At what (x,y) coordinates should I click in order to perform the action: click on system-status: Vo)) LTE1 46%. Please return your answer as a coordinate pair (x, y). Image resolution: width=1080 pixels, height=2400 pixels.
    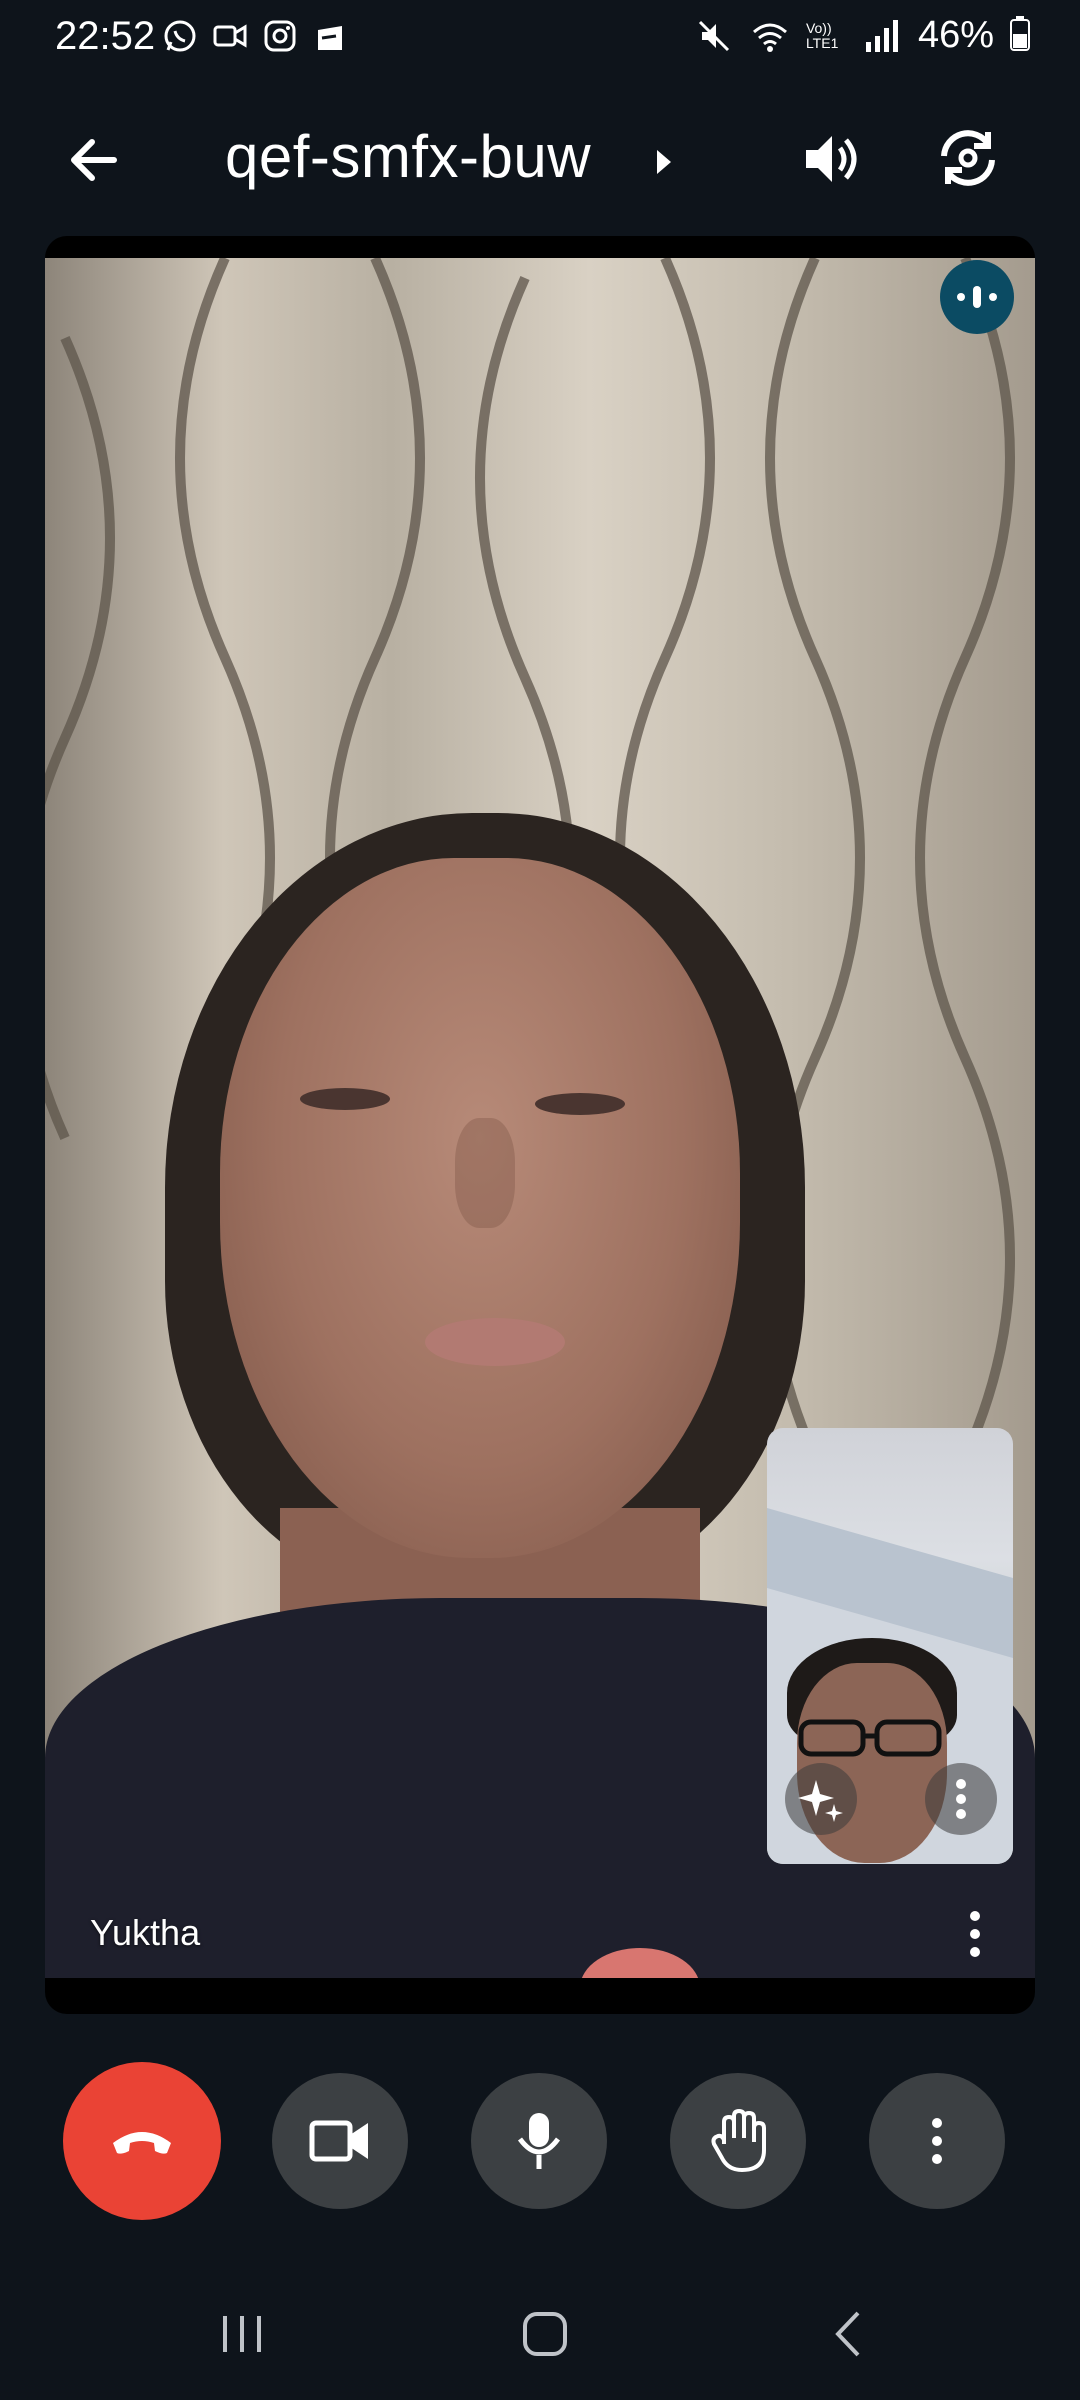
    Looking at the image, I should click on (862, 35).